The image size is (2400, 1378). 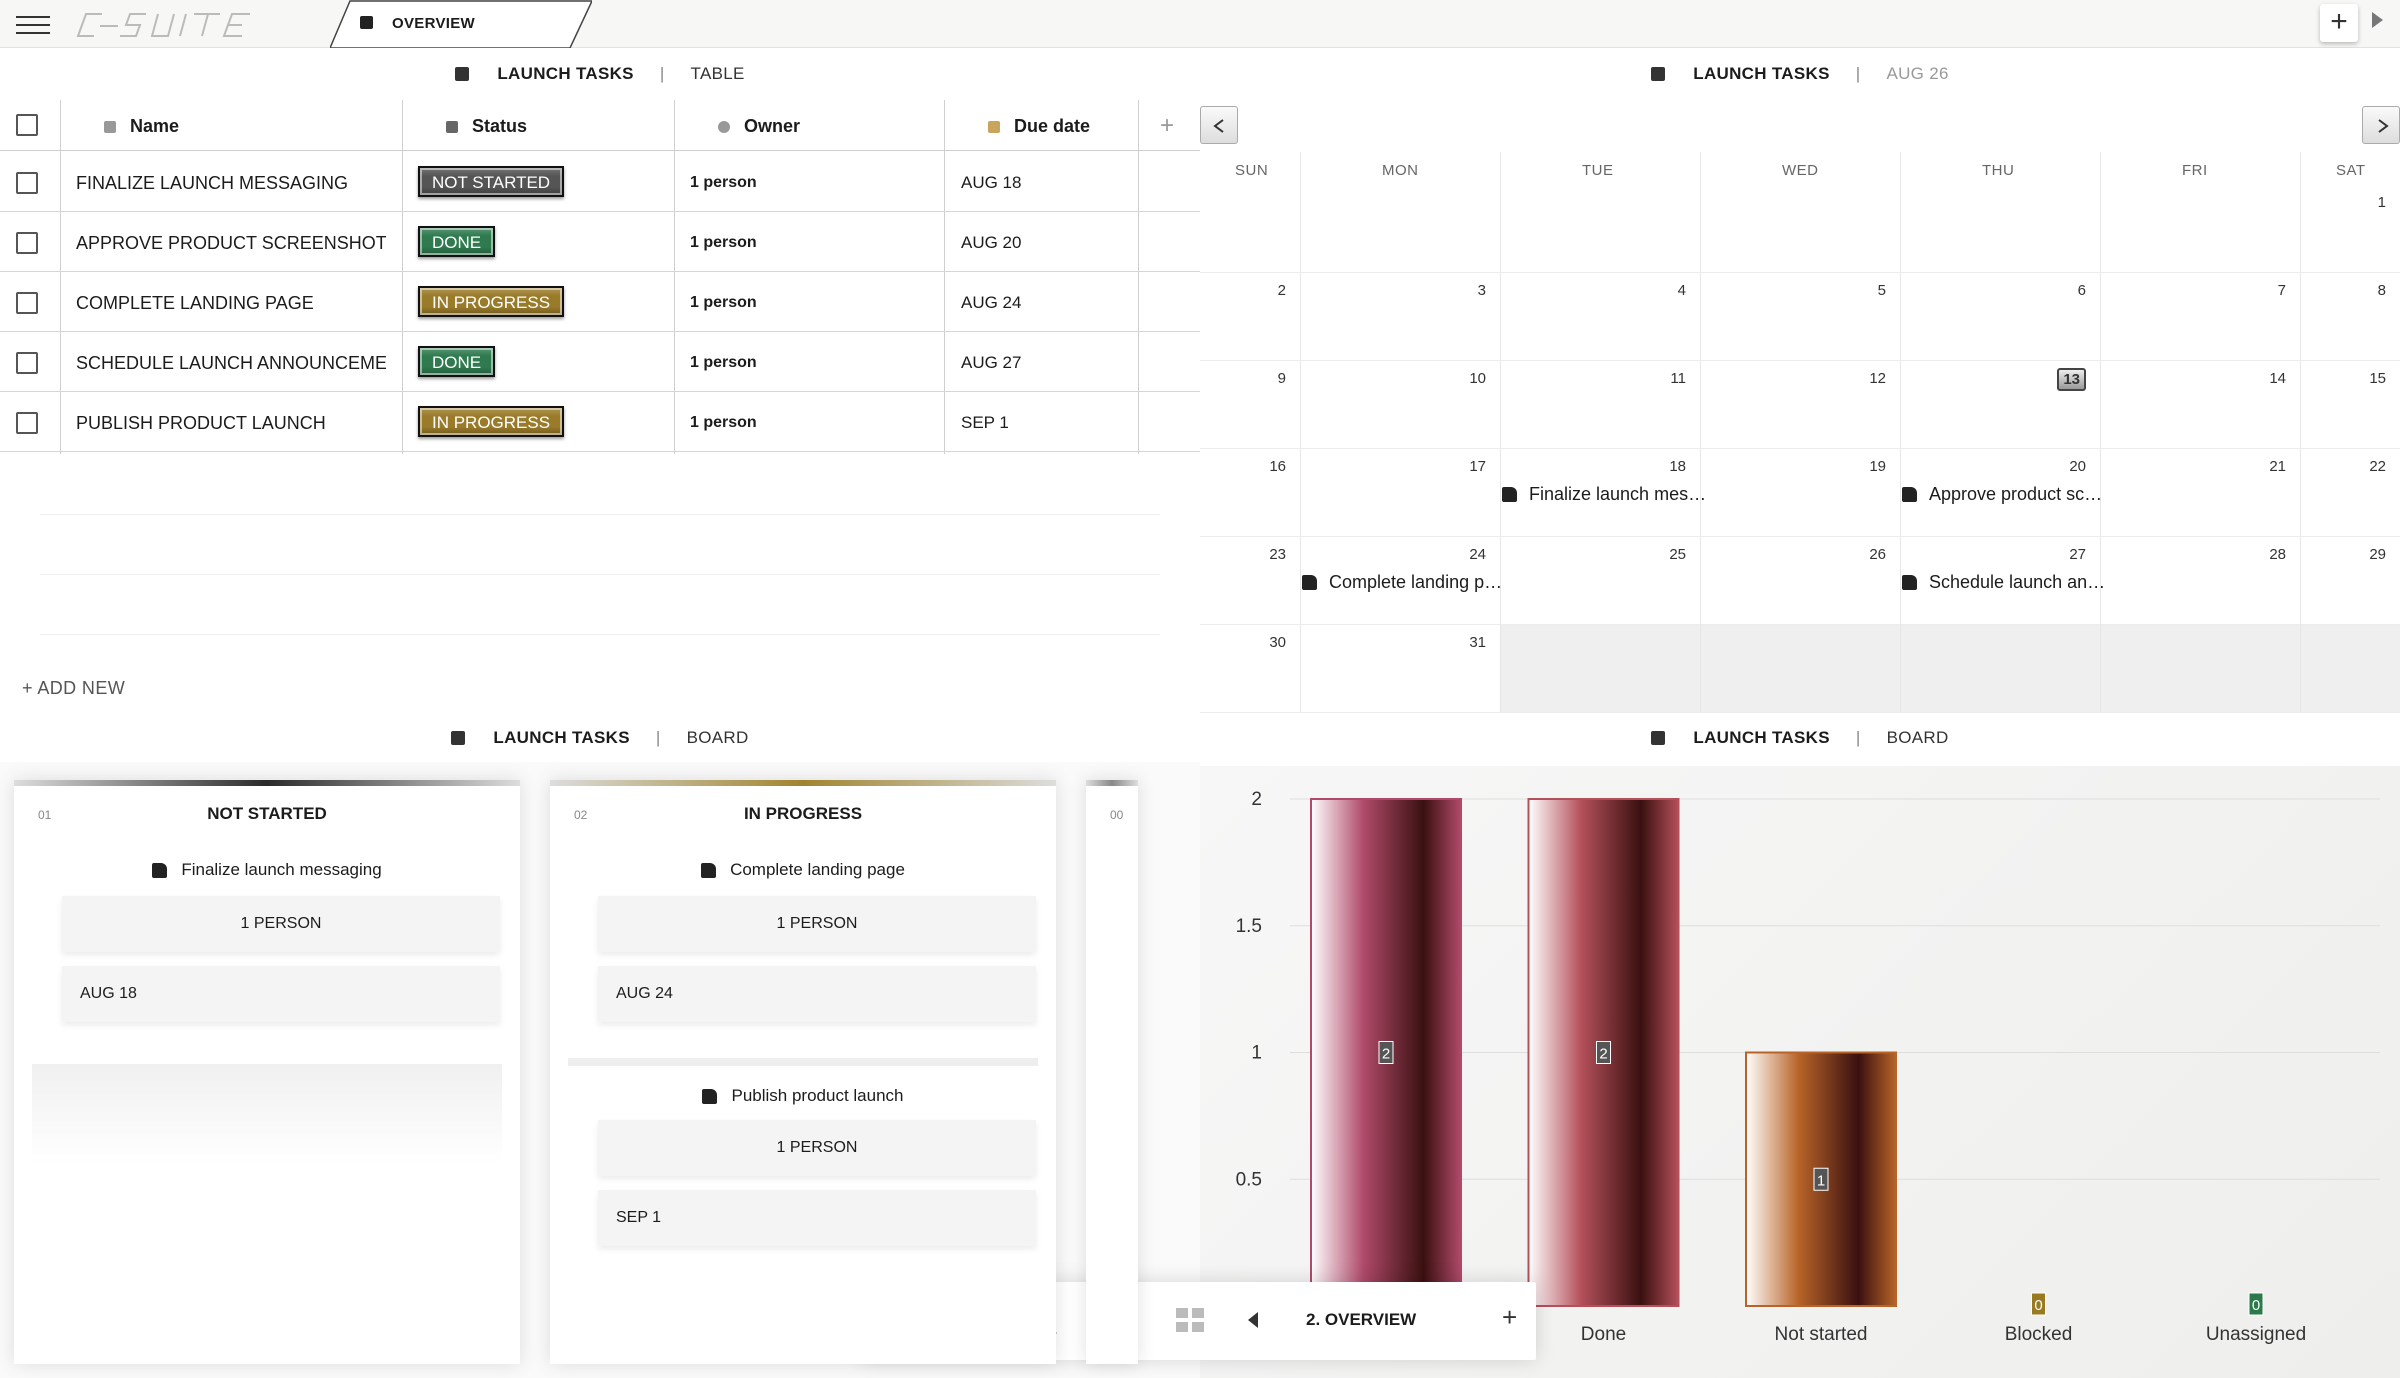 I want to click on select-all-checkbox, so click(x=27, y=125).